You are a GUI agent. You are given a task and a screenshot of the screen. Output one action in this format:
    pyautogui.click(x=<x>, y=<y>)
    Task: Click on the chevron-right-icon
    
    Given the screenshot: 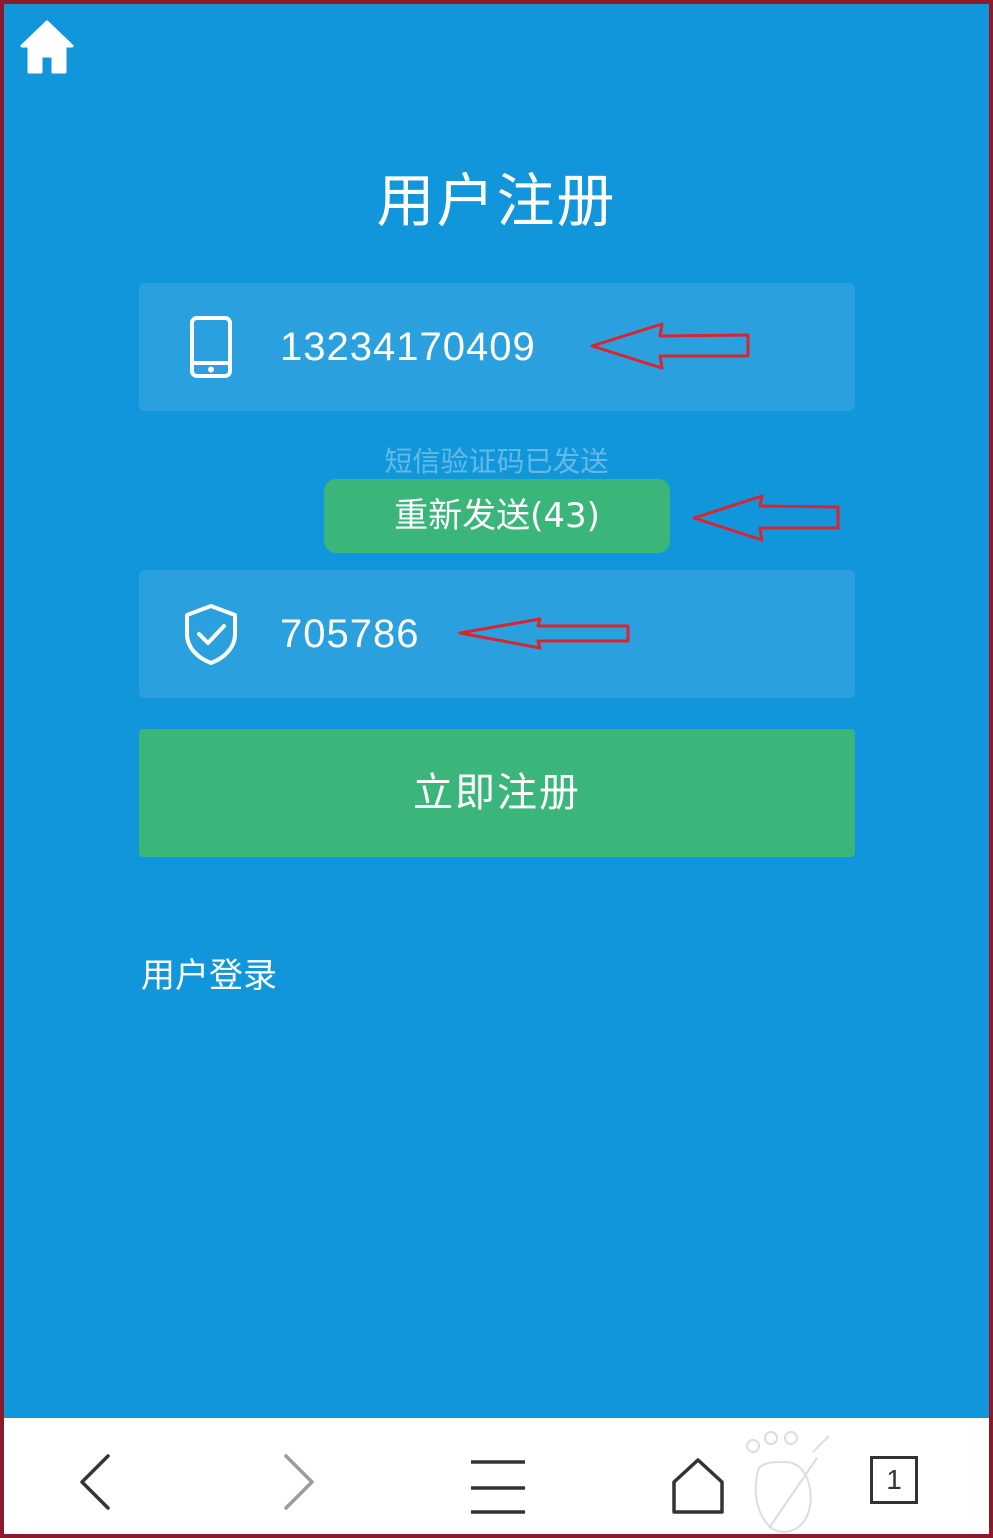 What is the action you would take?
    pyautogui.click(x=298, y=1482)
    